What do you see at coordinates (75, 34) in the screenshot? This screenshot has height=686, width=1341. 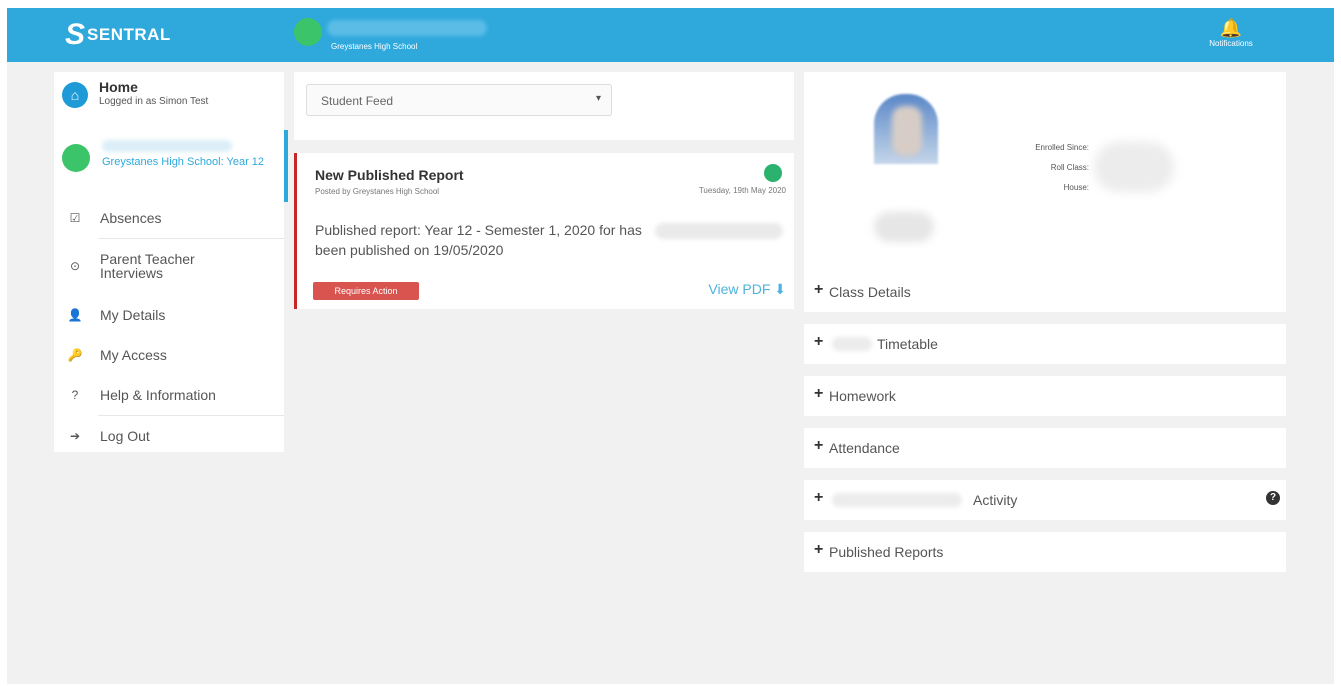 I see `logo-mark: S` at bounding box center [75, 34].